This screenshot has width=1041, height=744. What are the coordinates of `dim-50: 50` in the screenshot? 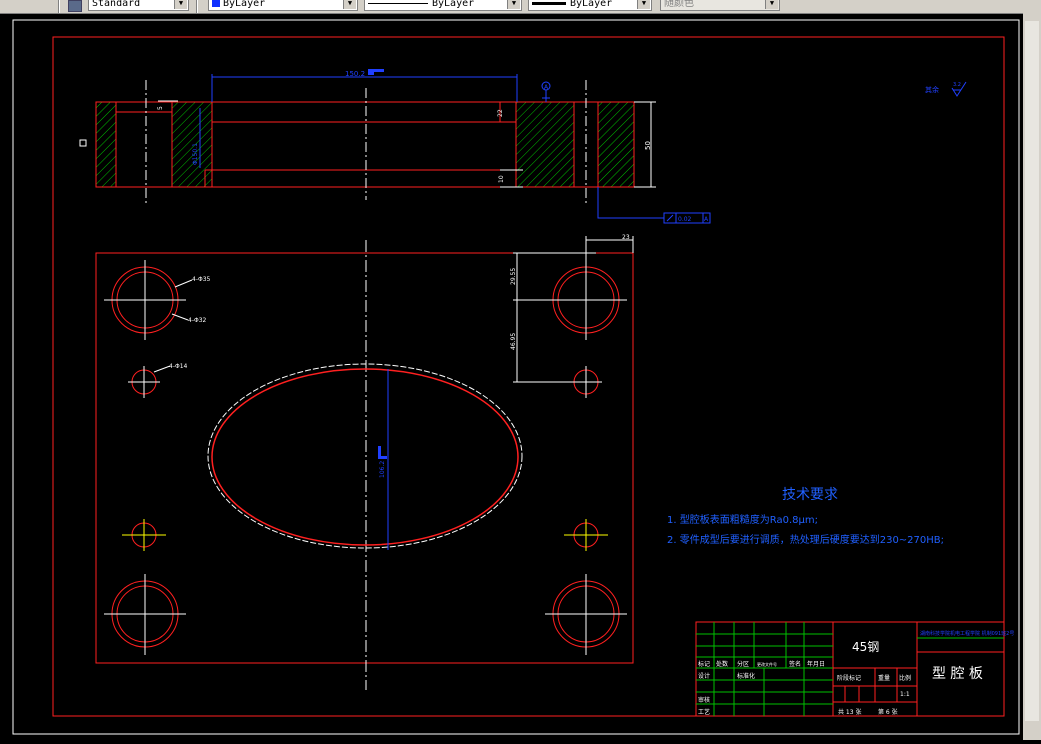 It's located at (648, 145).